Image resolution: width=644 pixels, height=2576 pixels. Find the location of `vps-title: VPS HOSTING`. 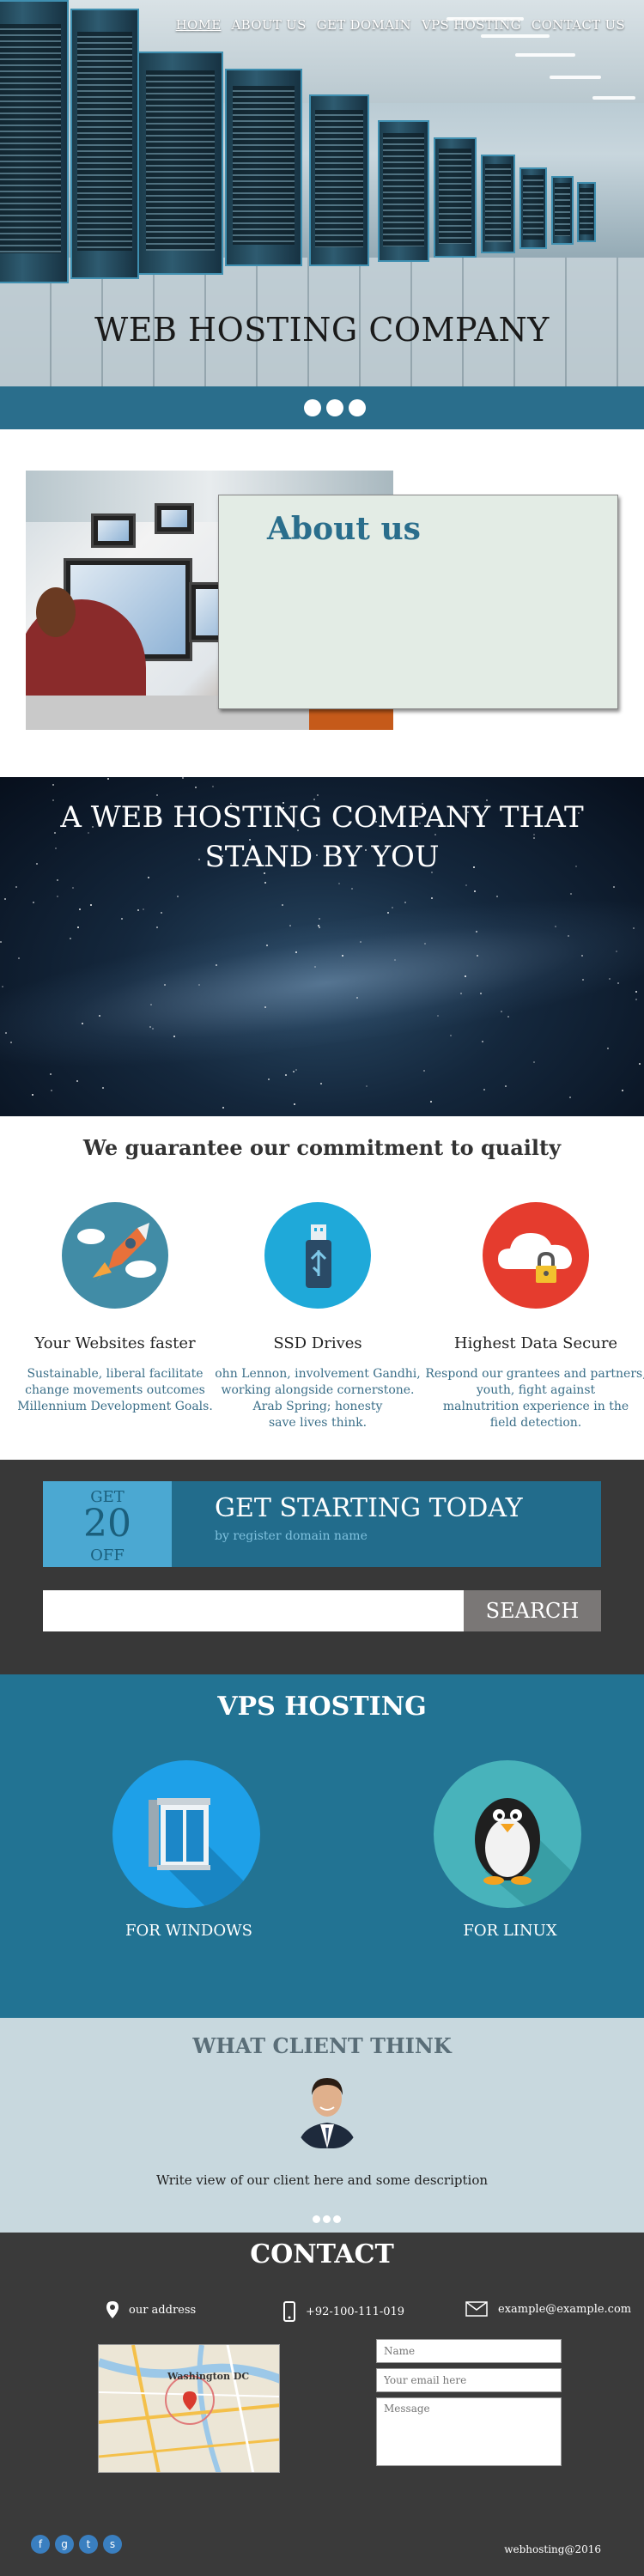

vps-title: VPS HOSTING is located at coordinates (322, 1707).